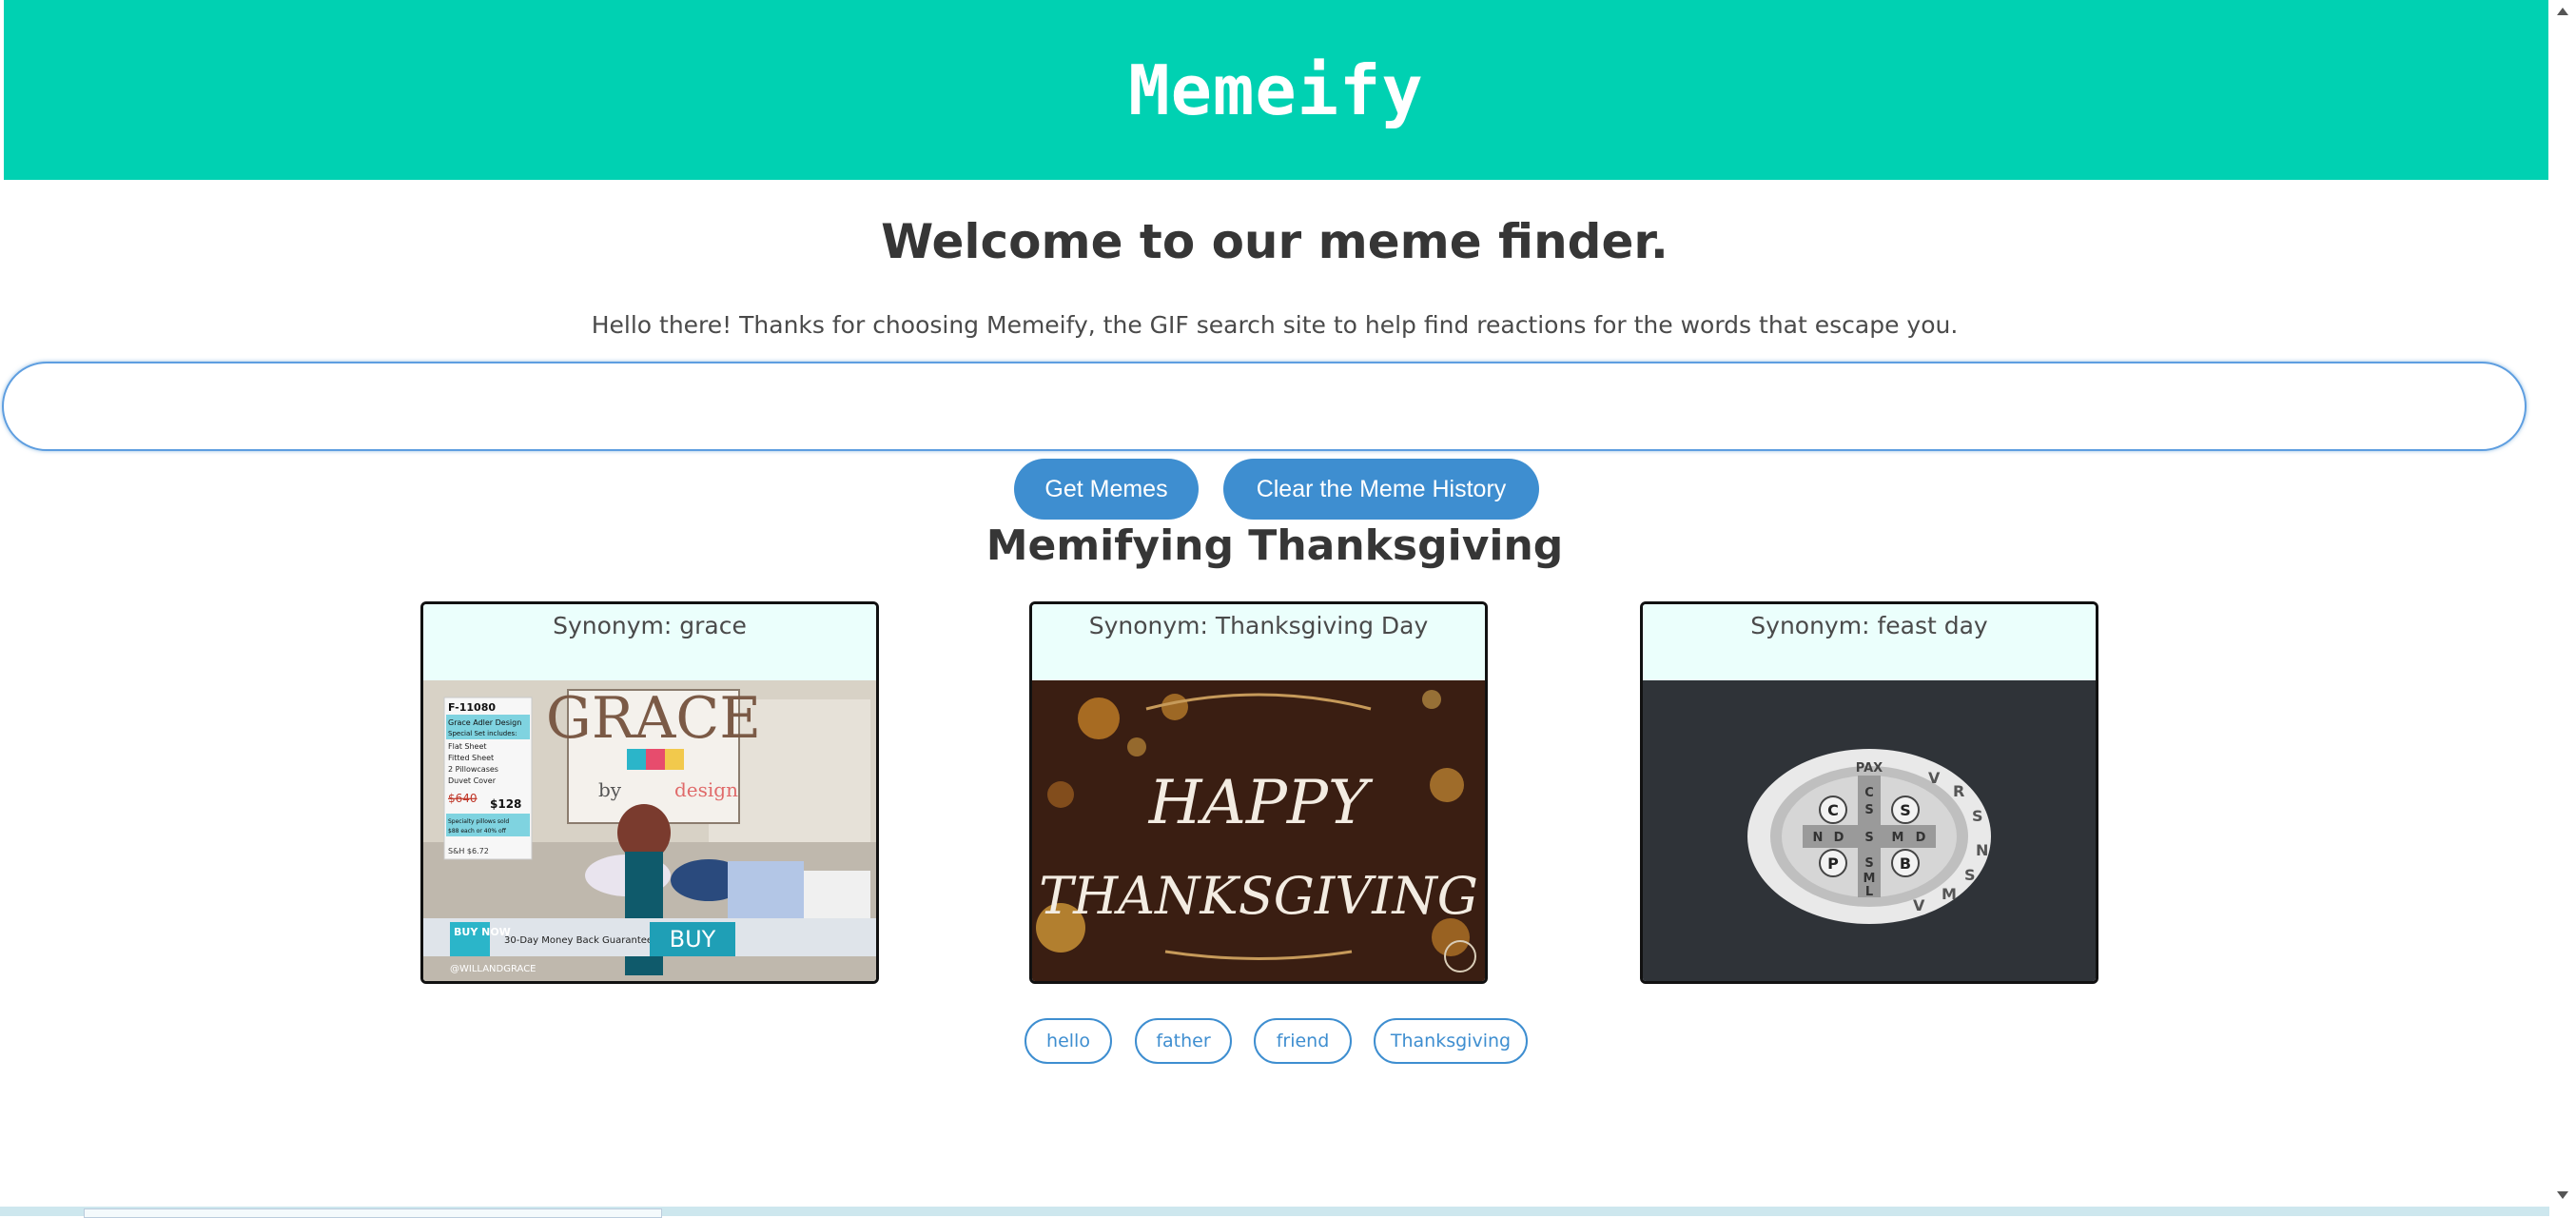 The image size is (2576, 1218). Describe the element at coordinates (706, 789) in the screenshot. I see `grace-byline-design: design` at that location.